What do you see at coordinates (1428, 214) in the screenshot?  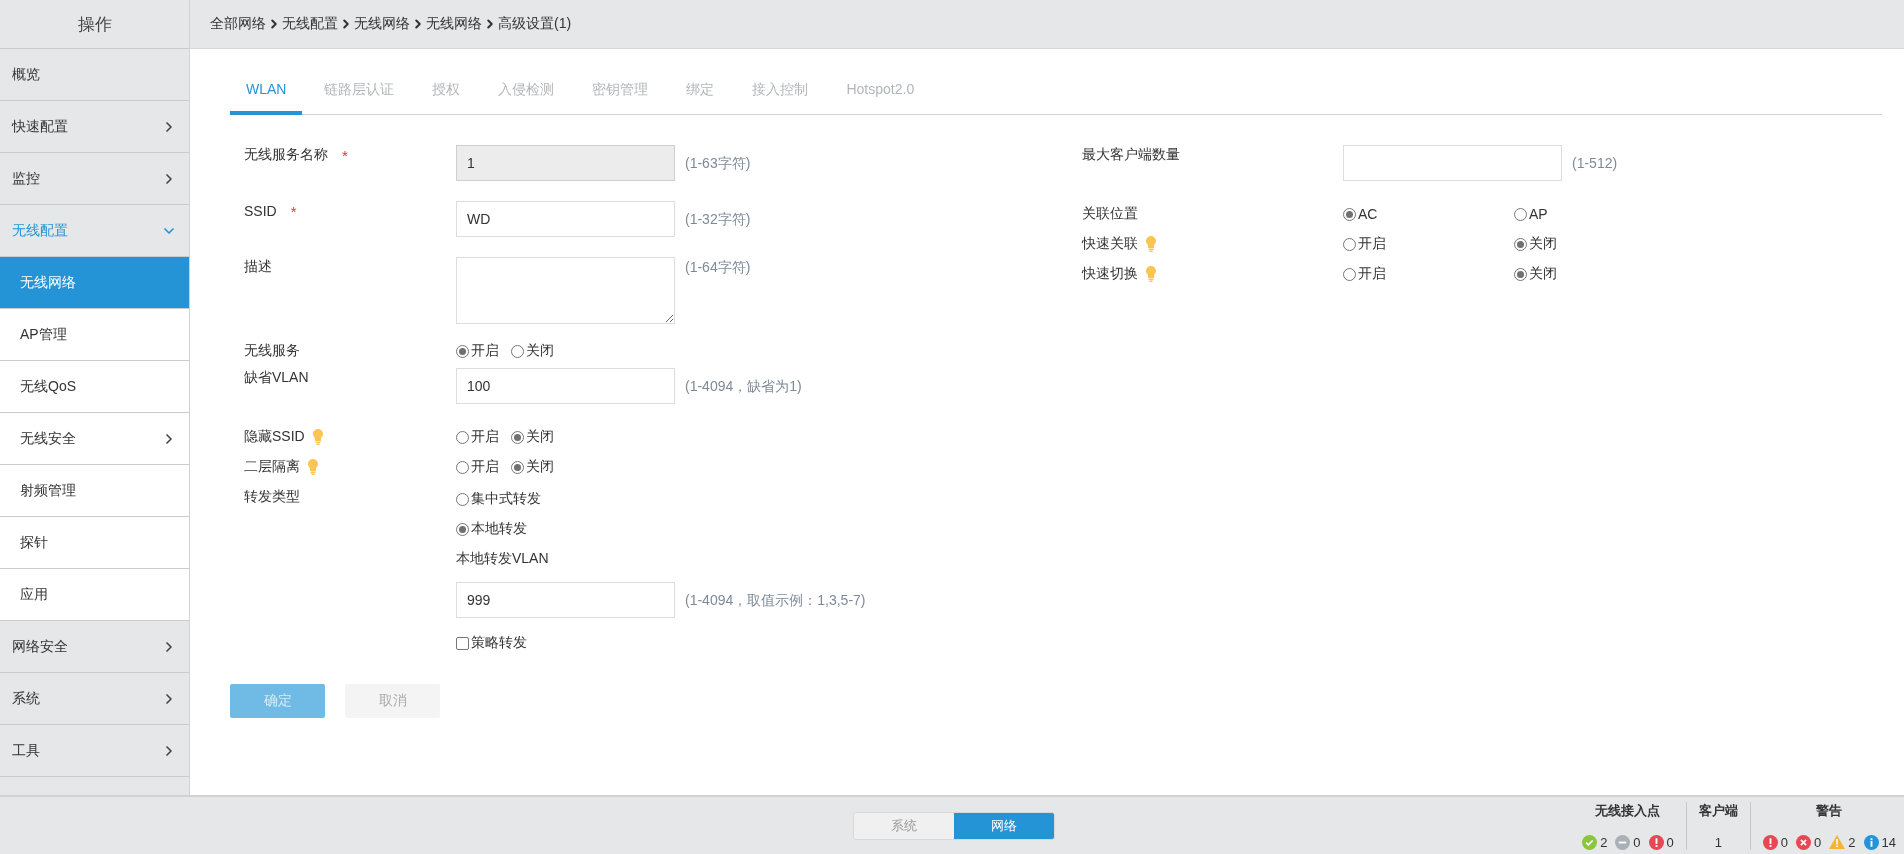 I see `radio-option: AC` at bounding box center [1428, 214].